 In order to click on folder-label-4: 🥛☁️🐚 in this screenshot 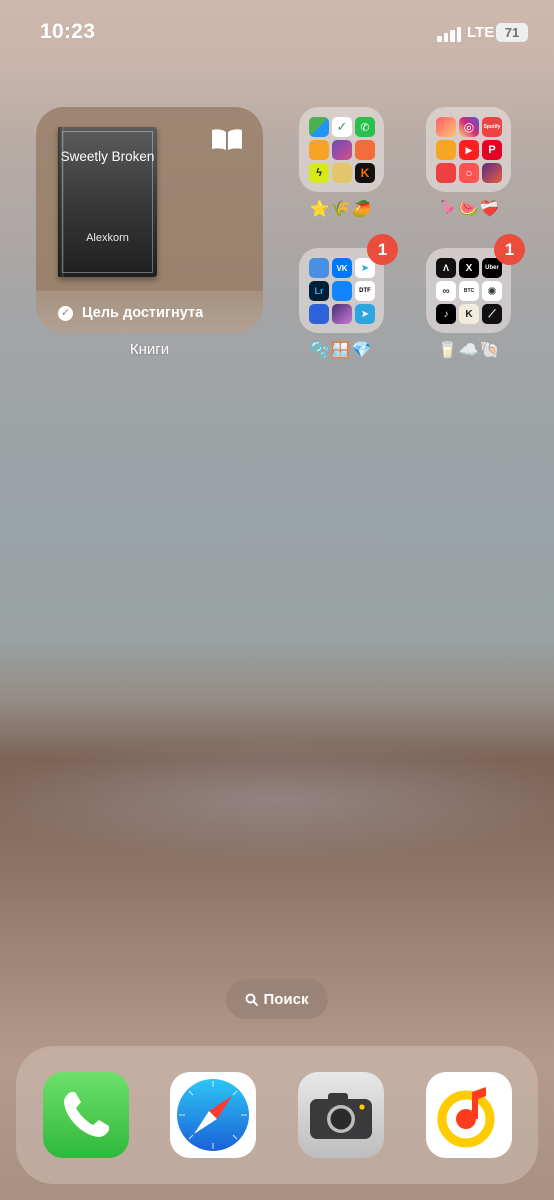, I will do `click(469, 350)`.